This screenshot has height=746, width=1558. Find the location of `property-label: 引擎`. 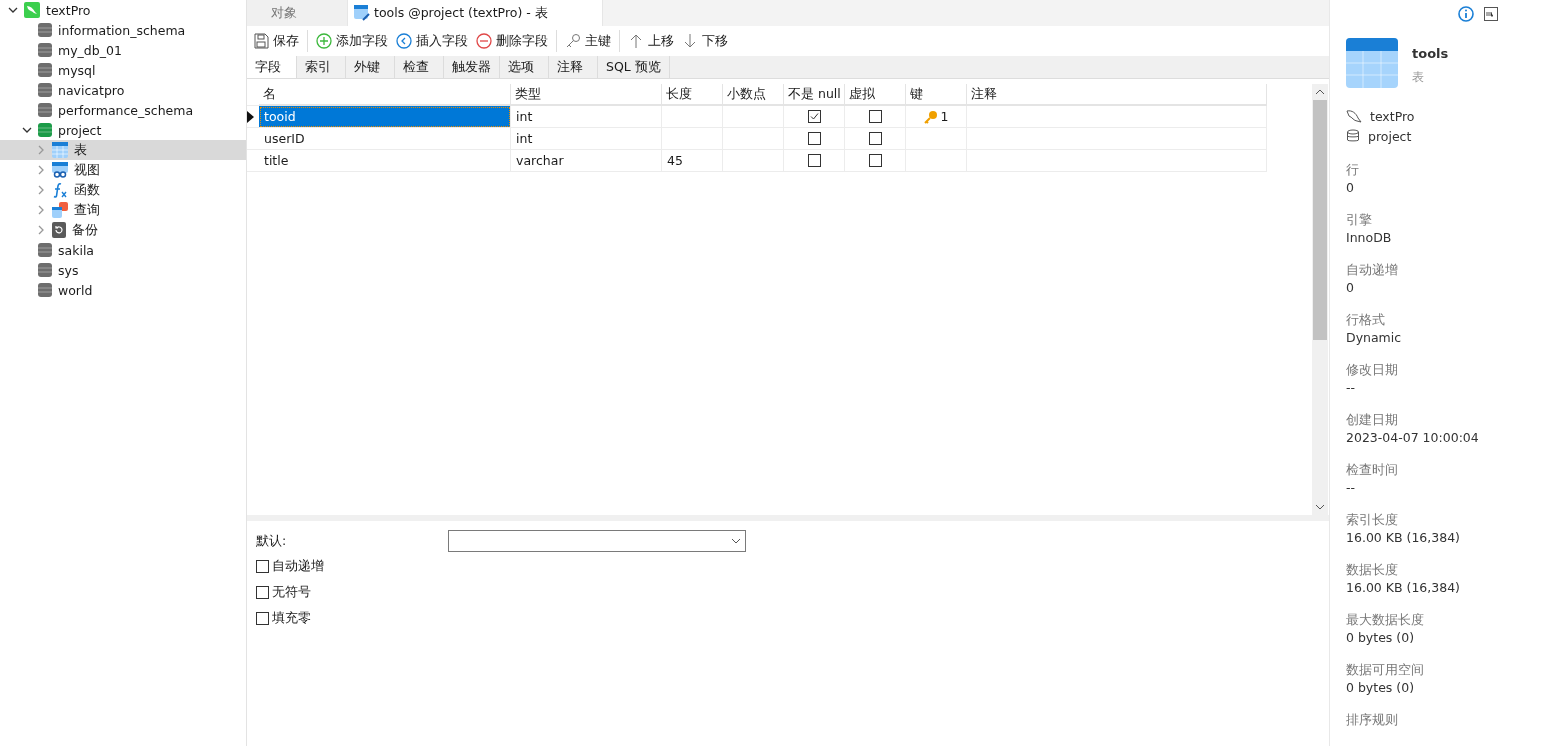

property-label: 引擎 is located at coordinates (1359, 220).